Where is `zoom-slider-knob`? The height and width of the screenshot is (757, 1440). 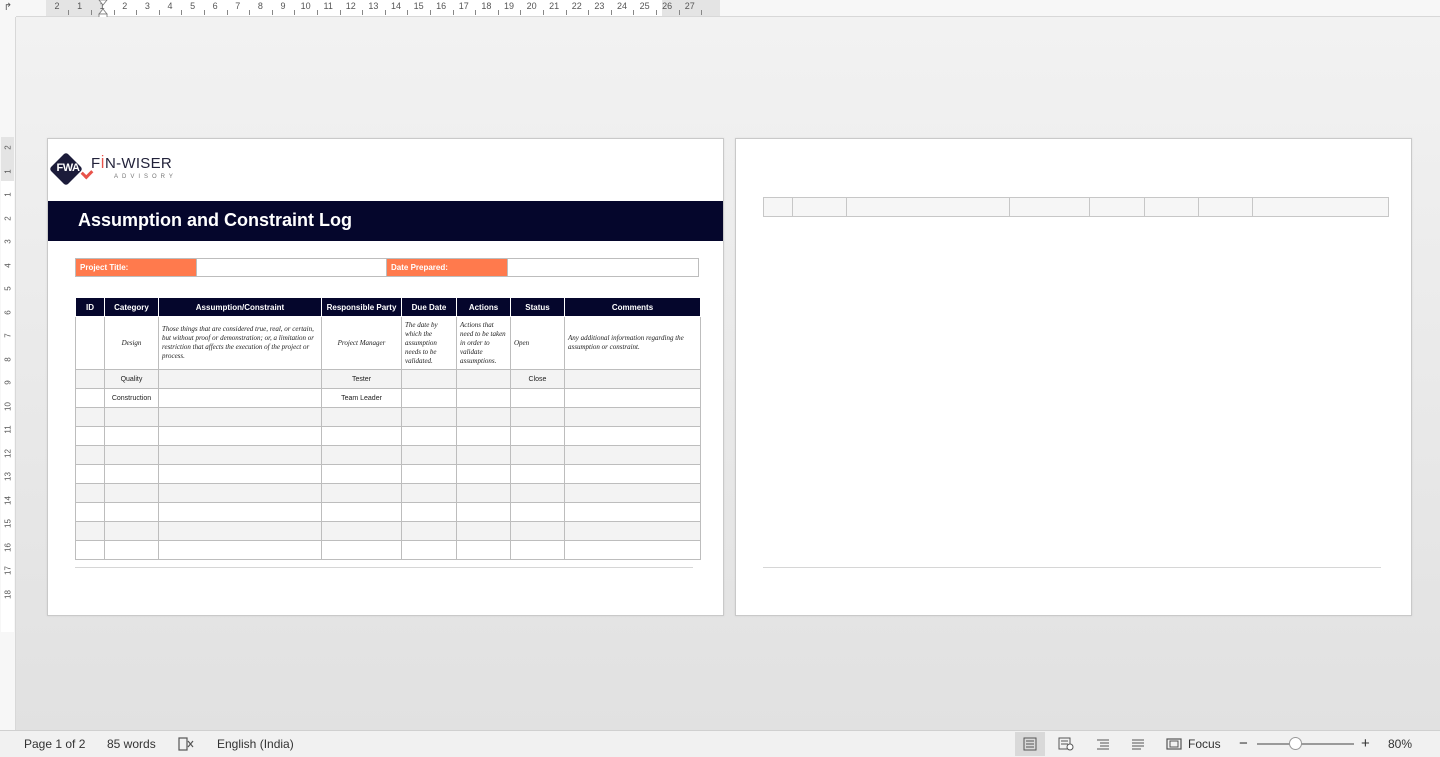
zoom-slider-knob is located at coordinates (1295, 743).